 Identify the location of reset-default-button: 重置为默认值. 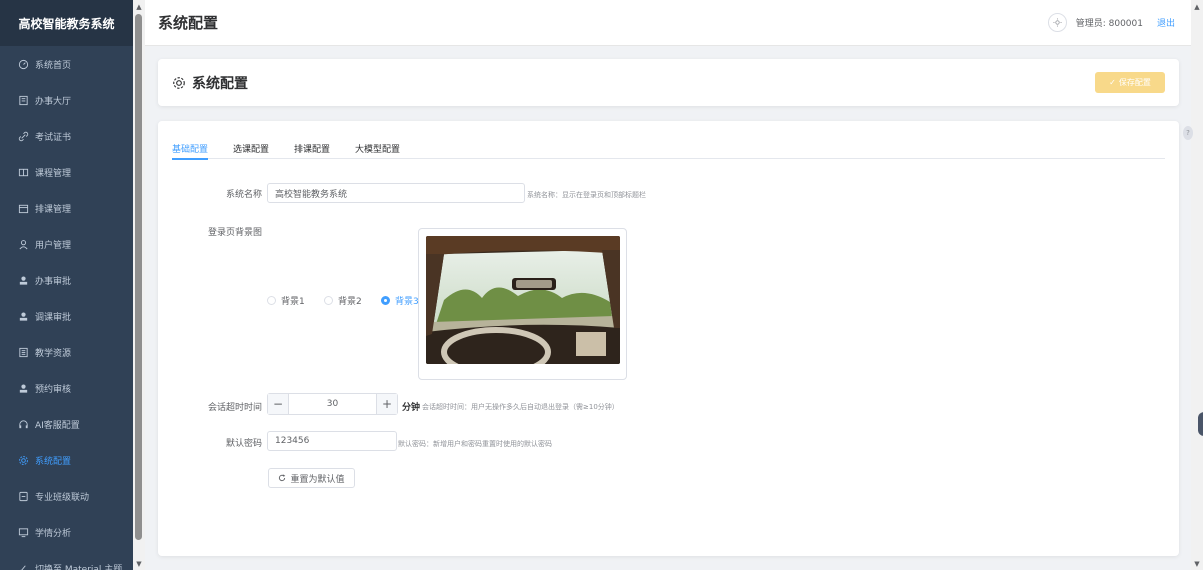
(311, 478).